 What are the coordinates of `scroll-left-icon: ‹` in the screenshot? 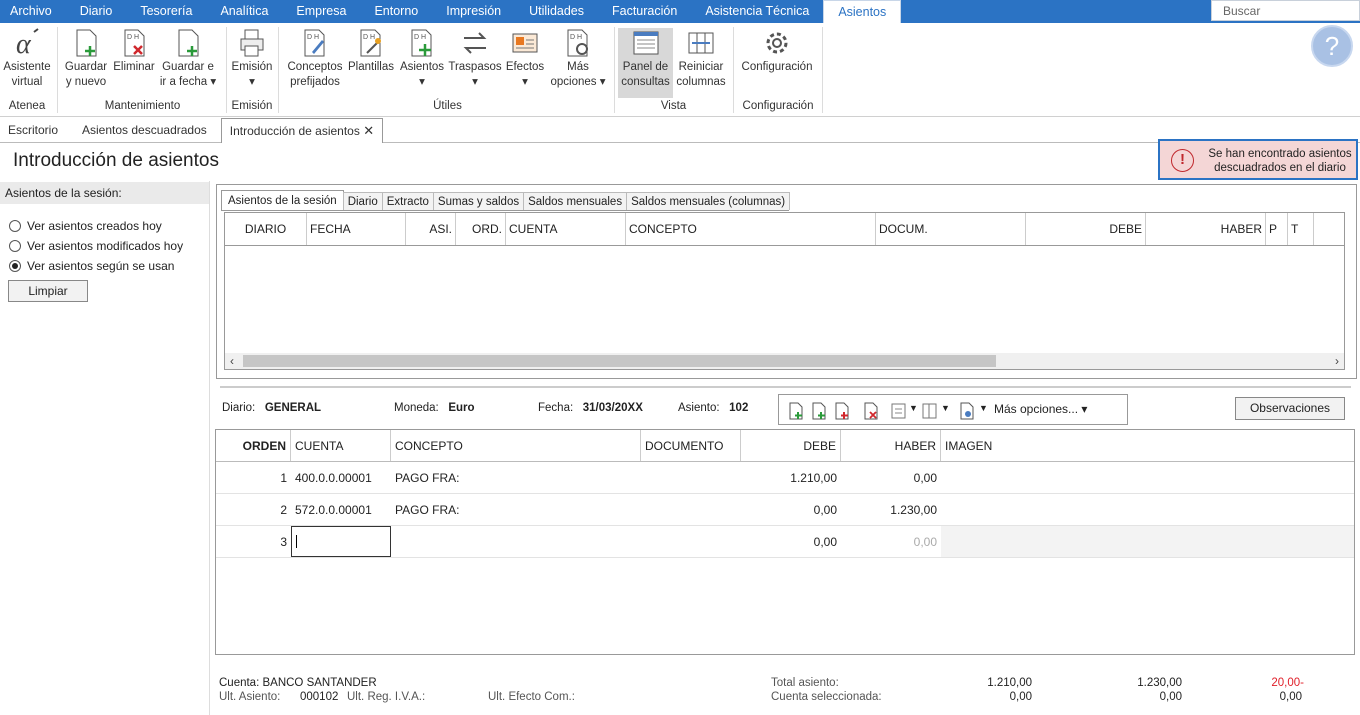 It's located at (232, 361).